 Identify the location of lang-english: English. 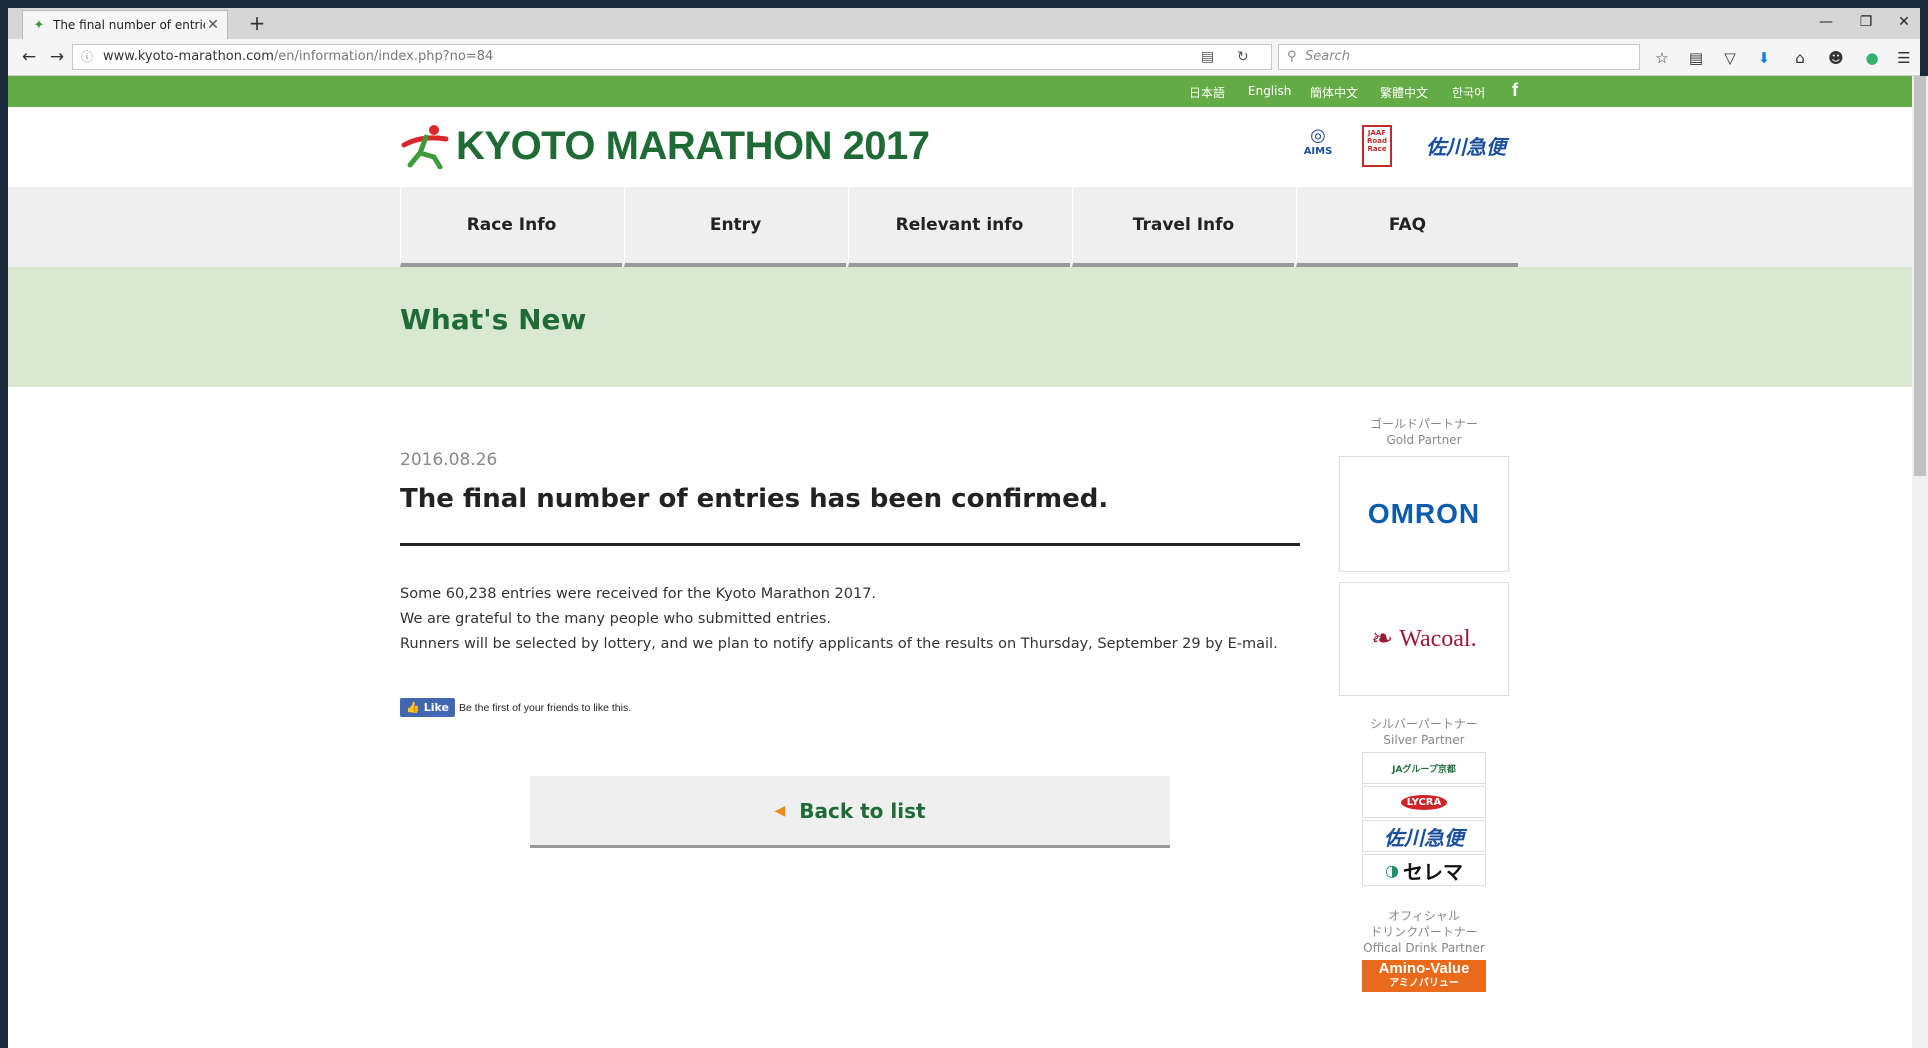
(1269, 91).